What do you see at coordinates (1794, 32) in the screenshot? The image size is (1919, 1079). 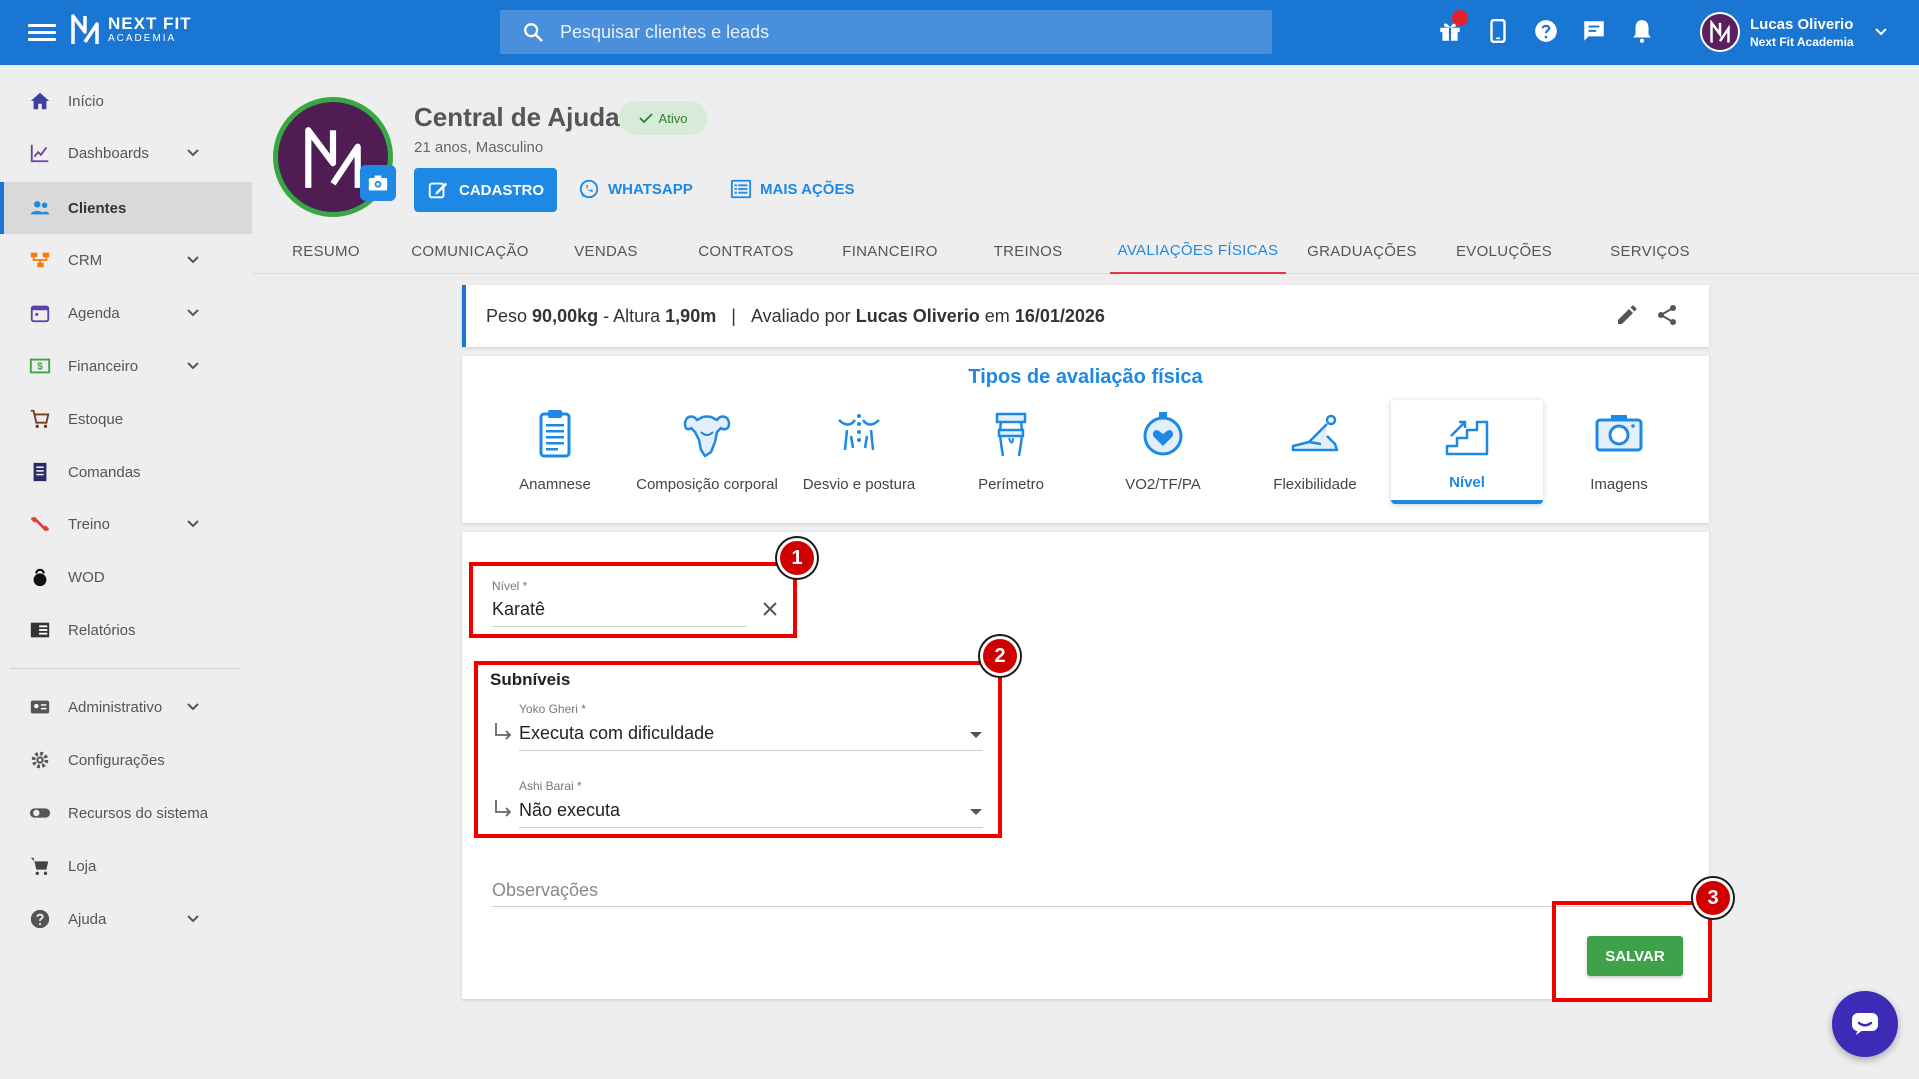 I see `user-menu: Lucas Oliverio Next Fit Academia` at bounding box center [1794, 32].